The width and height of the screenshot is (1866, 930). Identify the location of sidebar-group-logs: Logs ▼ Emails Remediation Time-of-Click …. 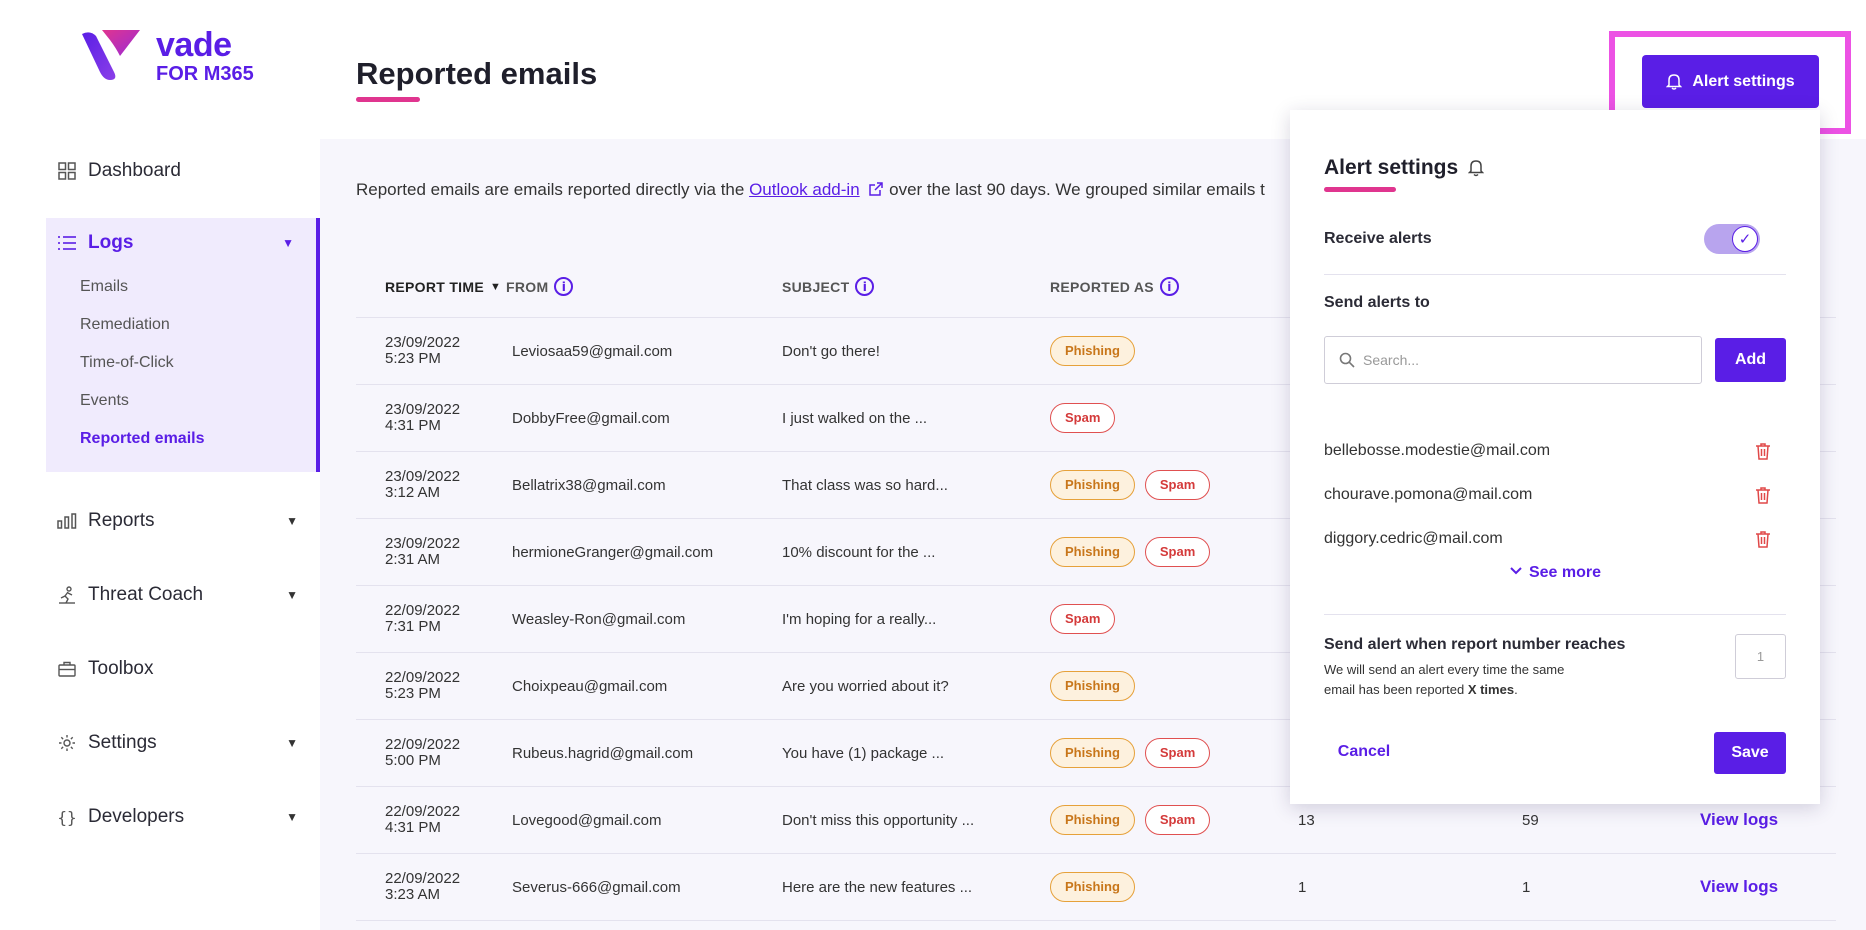
(183, 345).